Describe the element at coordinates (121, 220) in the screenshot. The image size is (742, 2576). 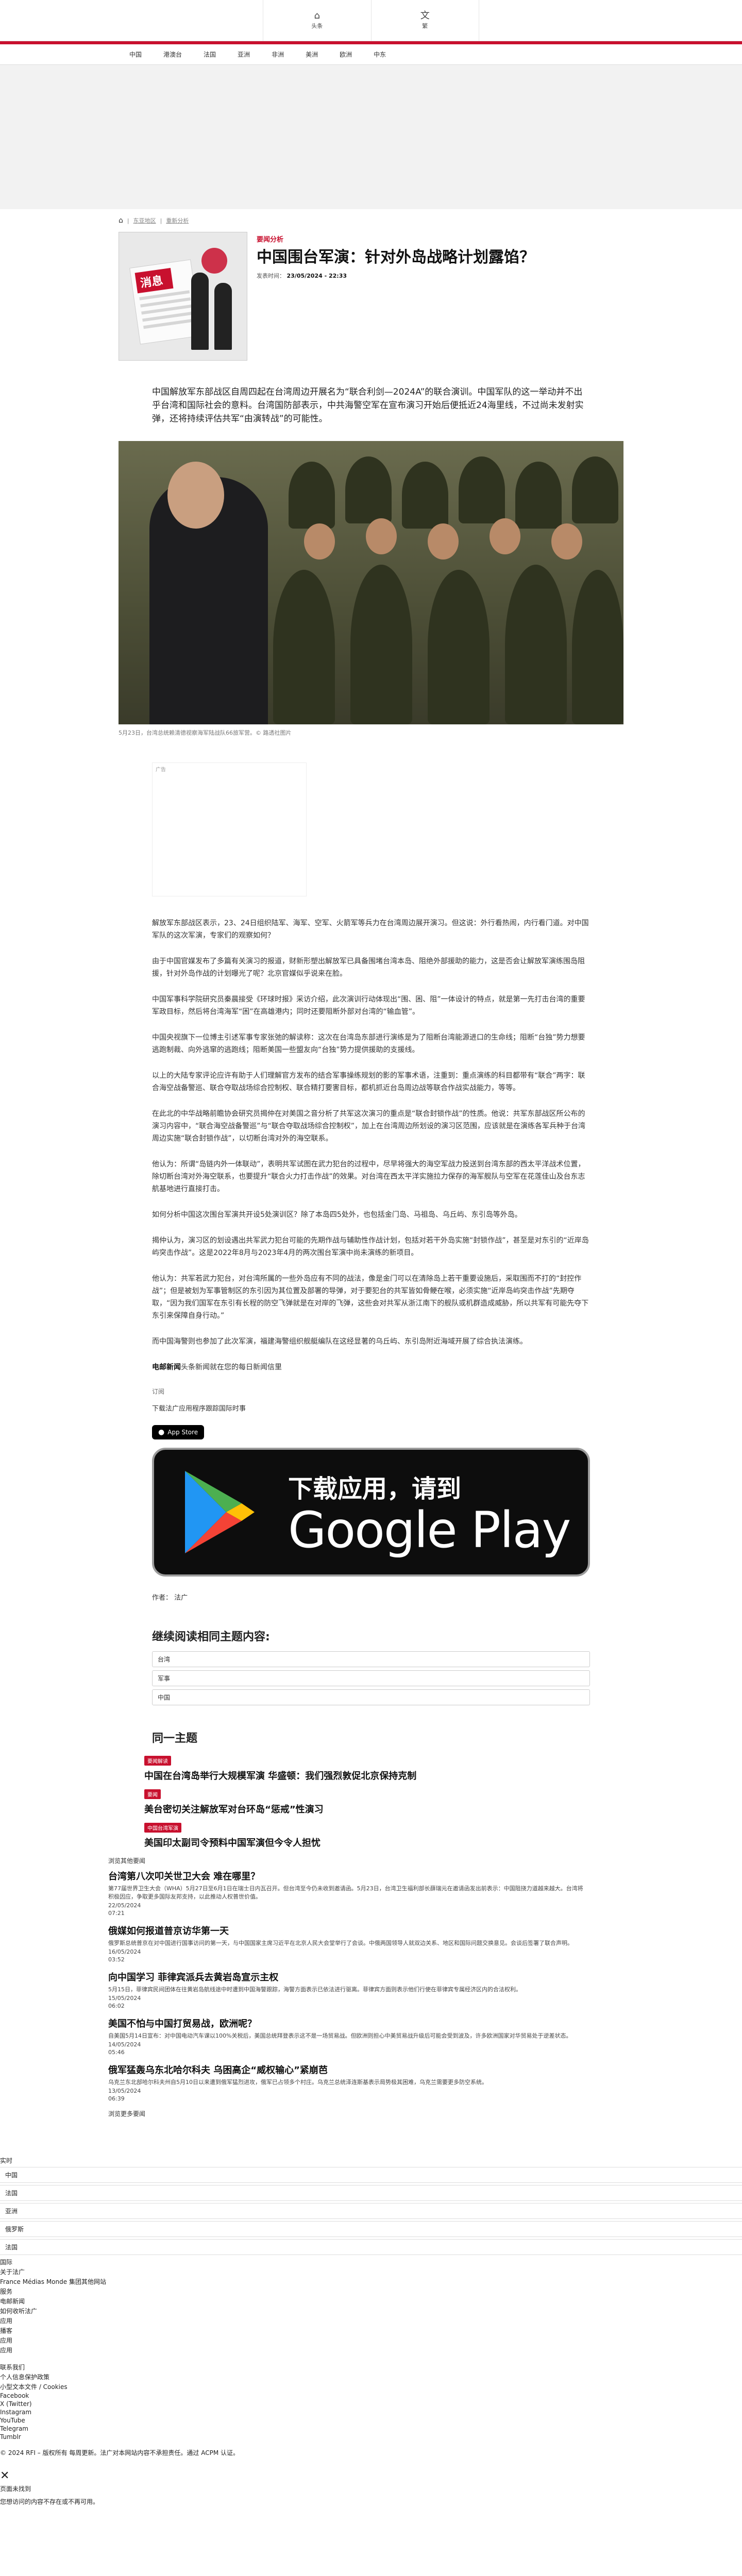
I see `breadcrumb-home-icon: ⌂` at that location.